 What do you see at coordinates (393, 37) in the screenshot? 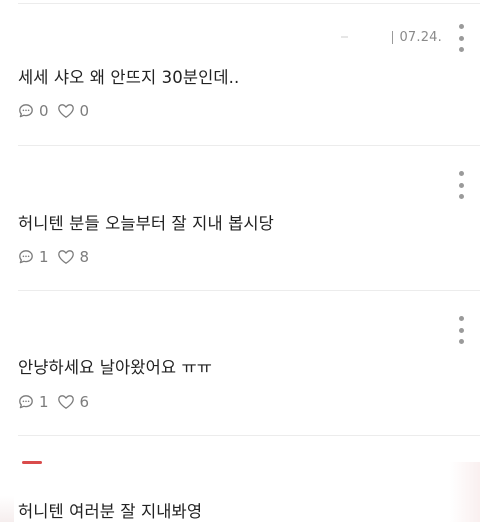
I see `date-separator` at bounding box center [393, 37].